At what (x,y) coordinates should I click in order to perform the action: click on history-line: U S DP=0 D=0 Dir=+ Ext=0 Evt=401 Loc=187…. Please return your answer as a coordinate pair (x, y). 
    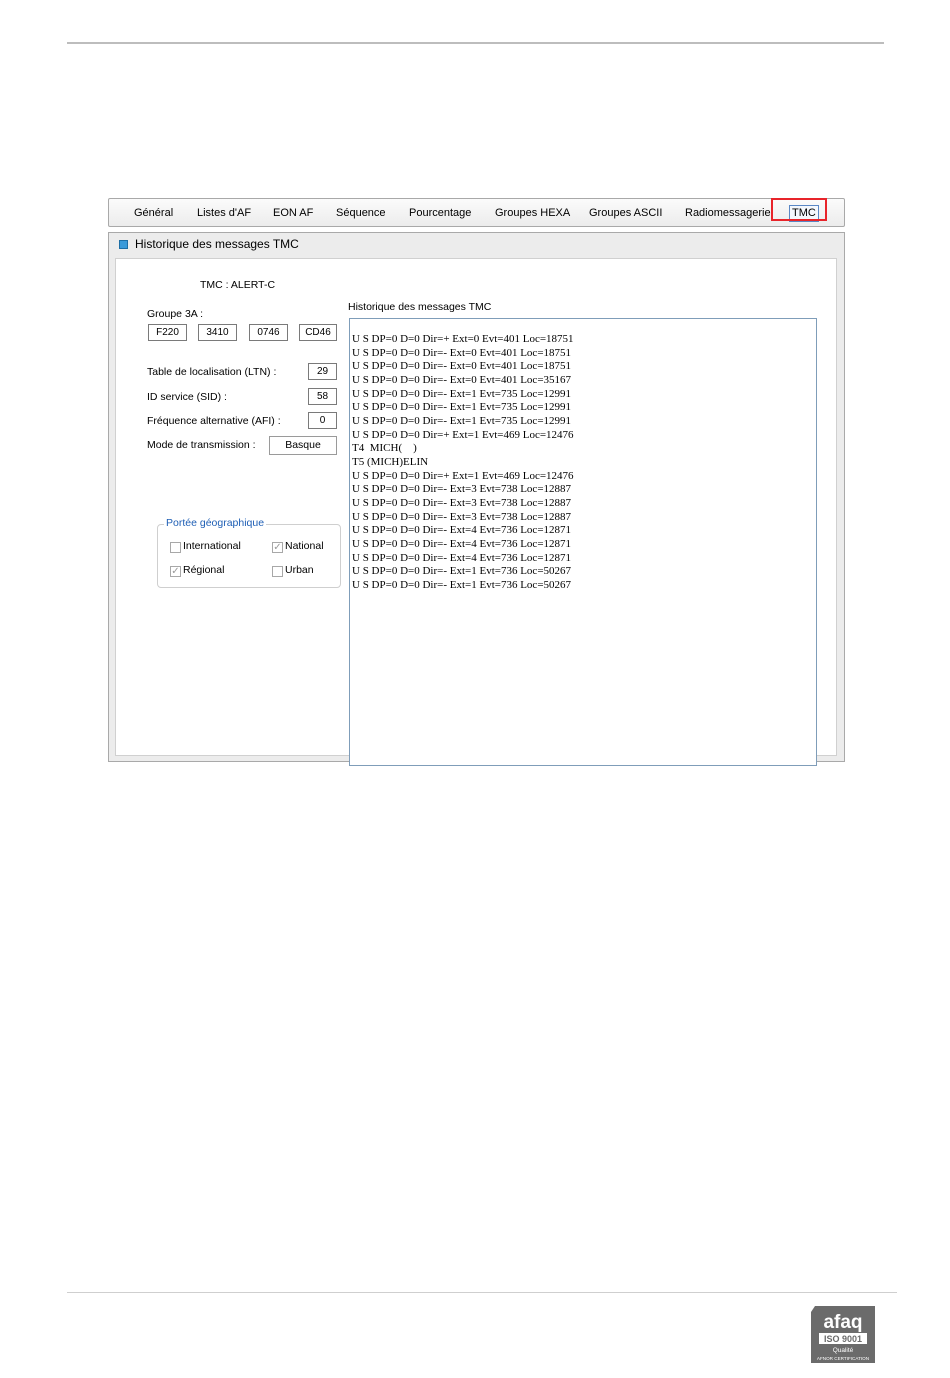
    Looking at the image, I should click on (463, 339).